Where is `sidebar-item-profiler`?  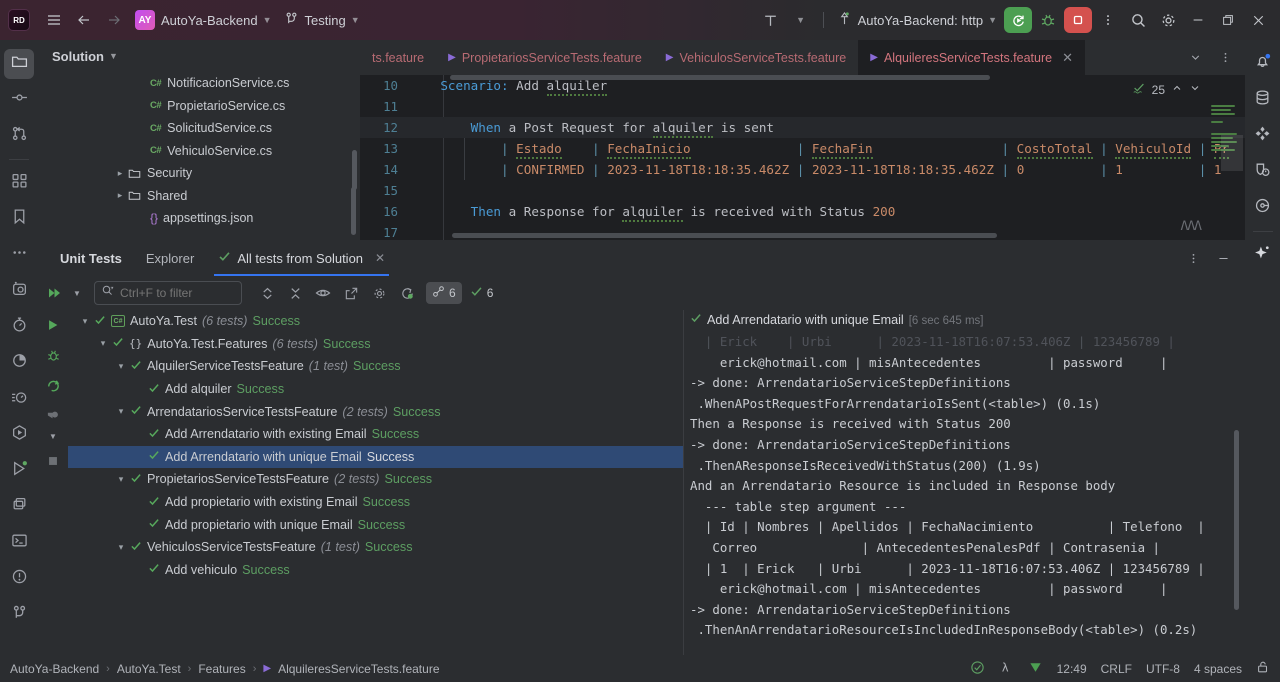
sidebar-item-profiler is located at coordinates (19, 327).